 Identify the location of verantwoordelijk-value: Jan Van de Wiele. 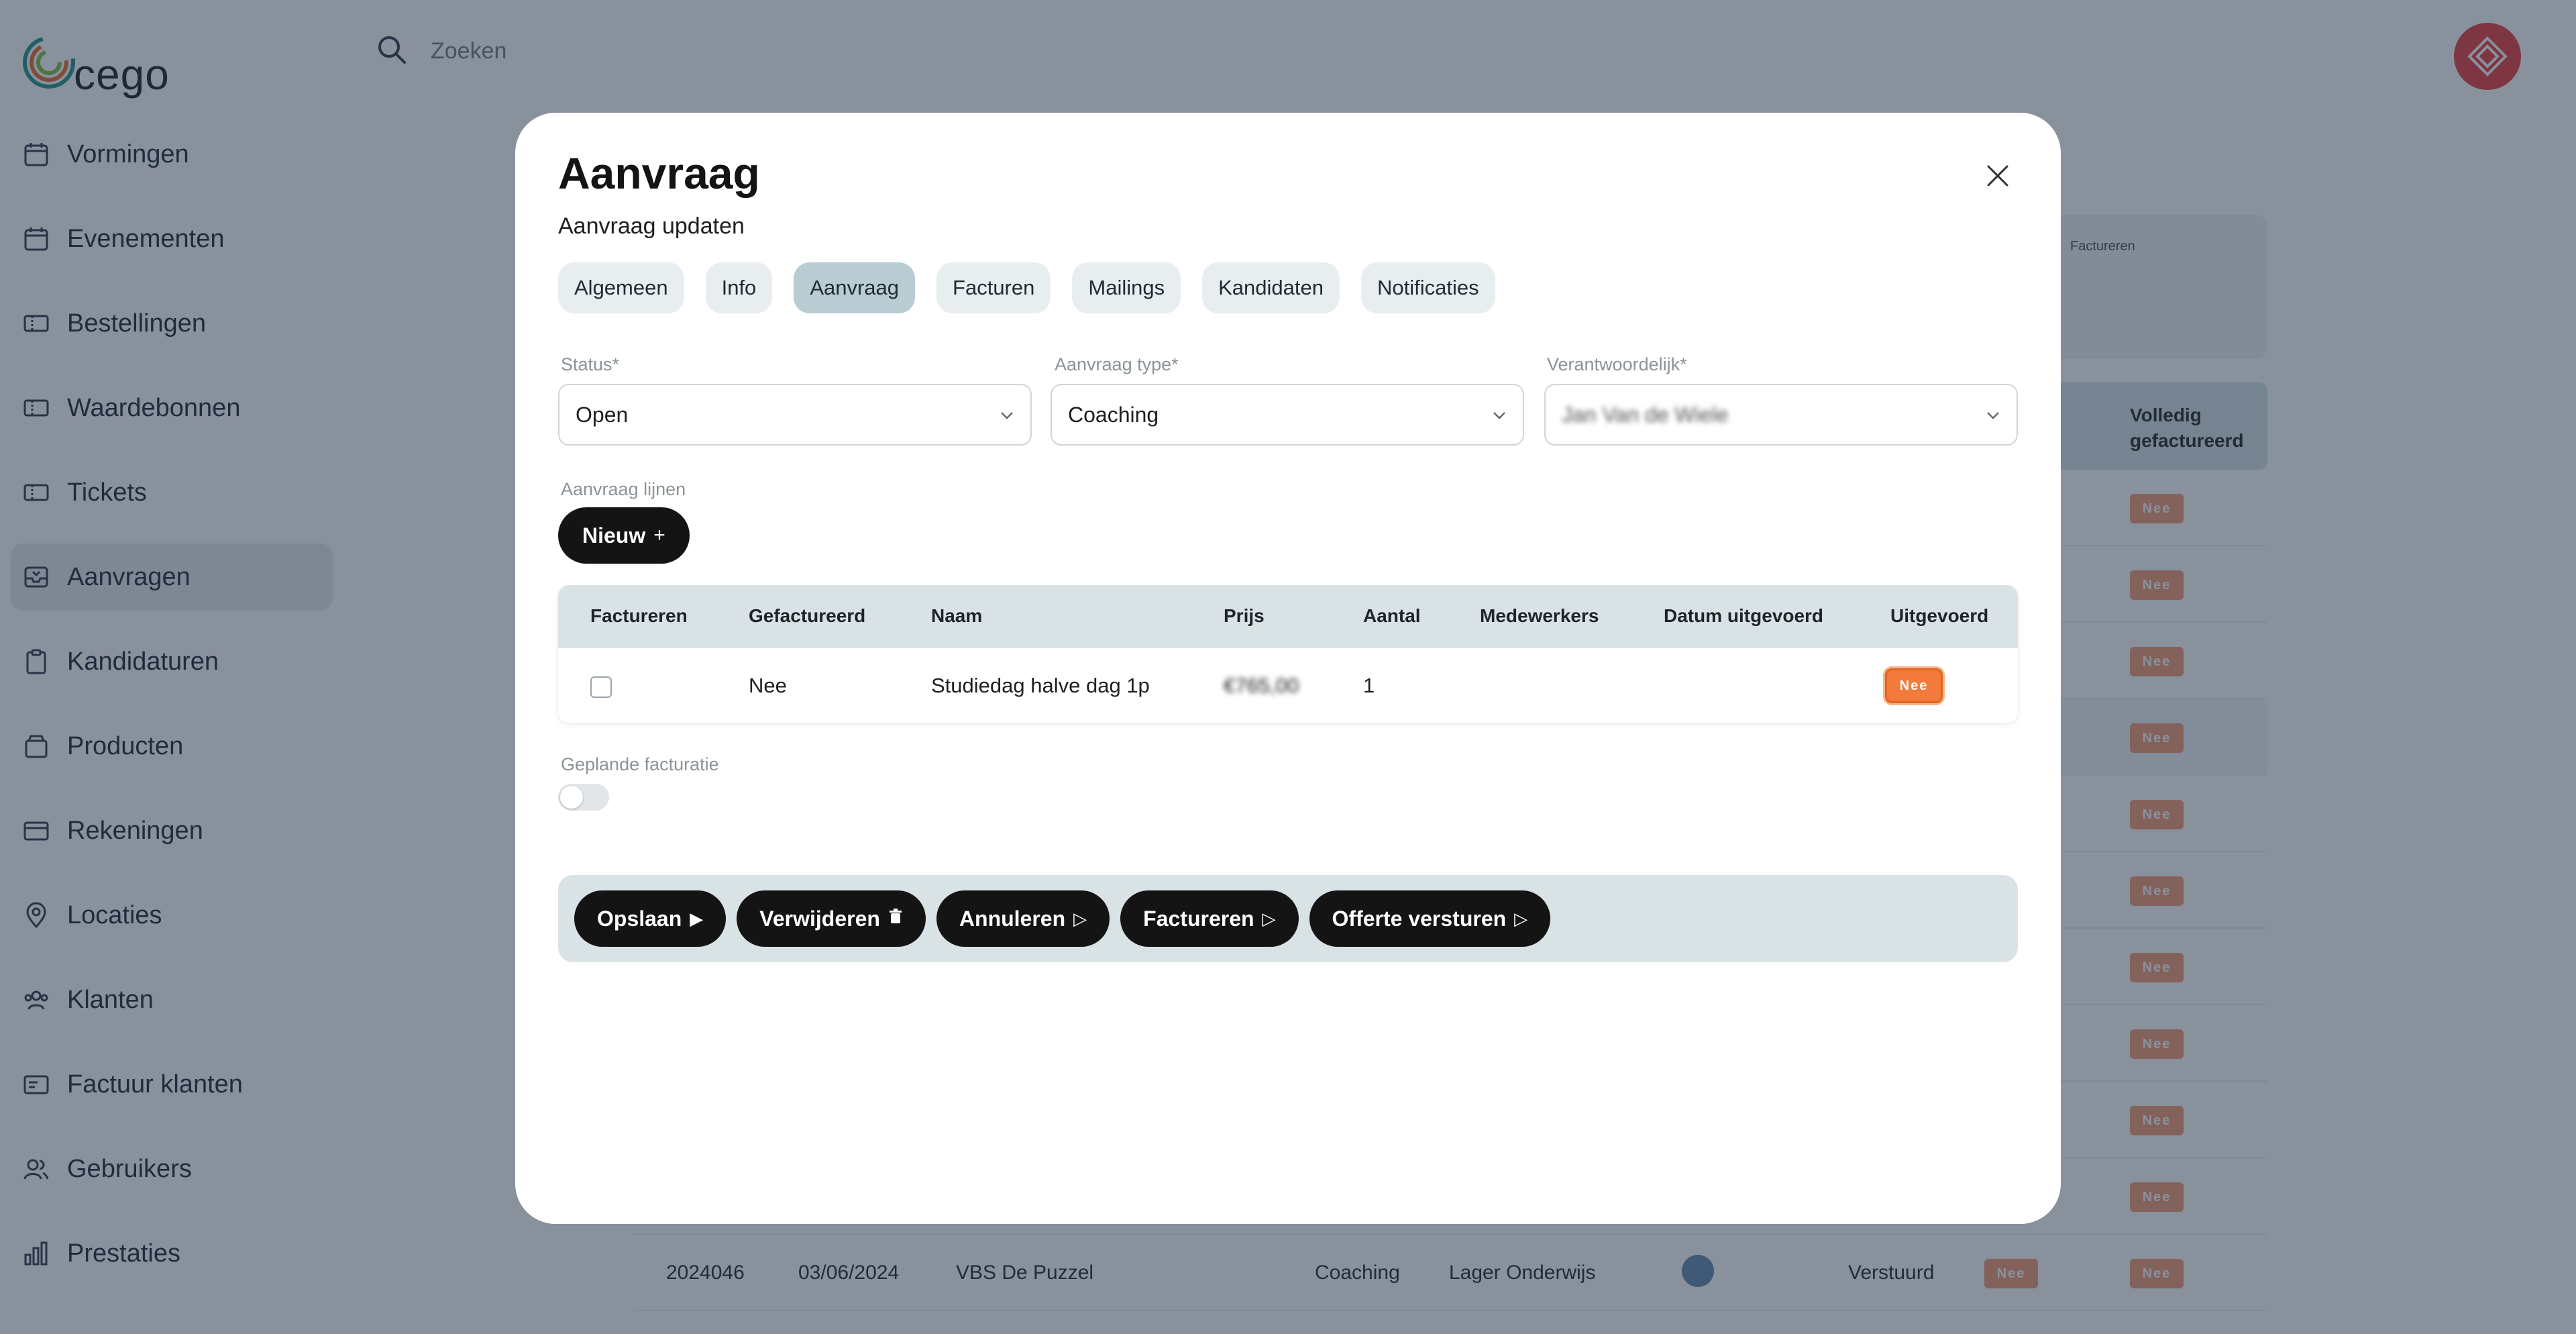
(1645, 415).